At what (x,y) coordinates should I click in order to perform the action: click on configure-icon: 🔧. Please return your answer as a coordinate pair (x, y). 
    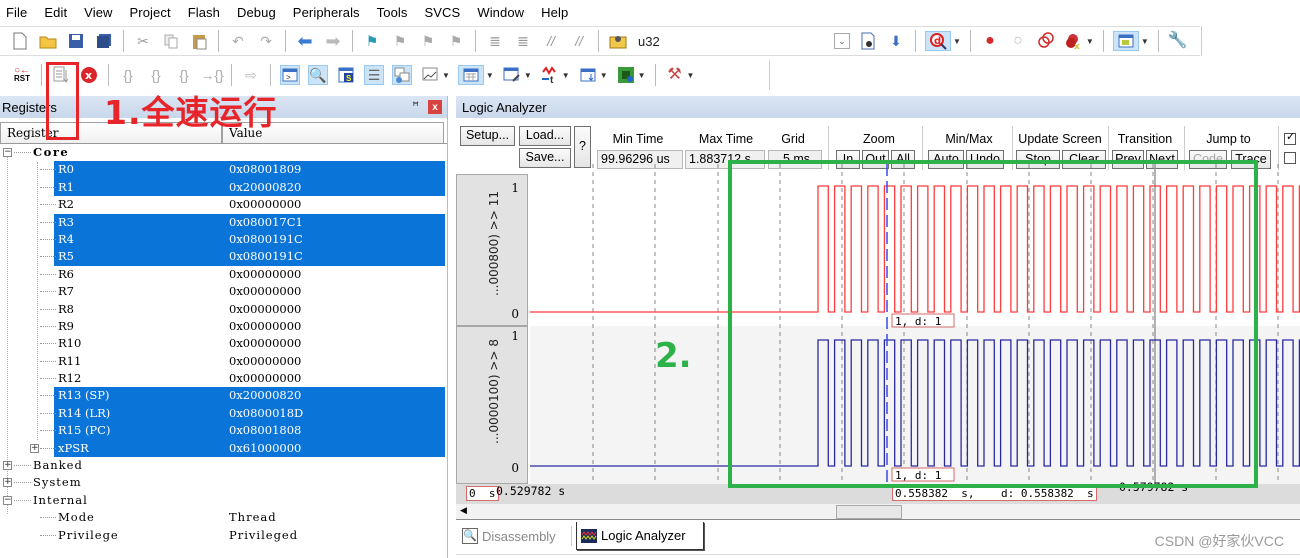
    Looking at the image, I should click on (1178, 41).